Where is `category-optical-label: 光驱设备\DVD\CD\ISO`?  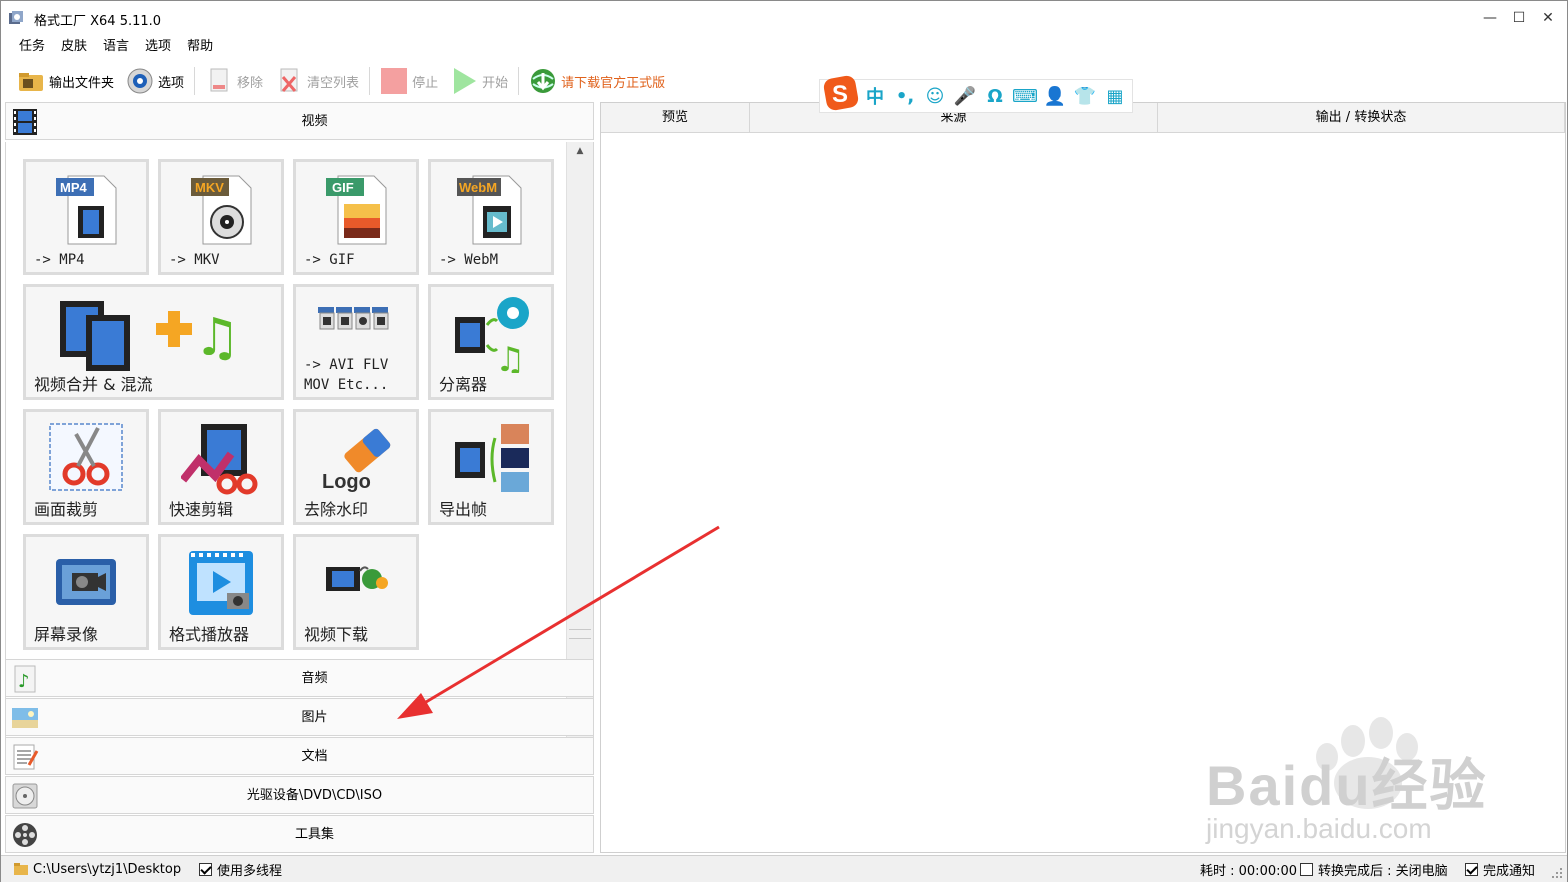
category-optical-label: 光驱设备\DVD\CD\ISO is located at coordinates (314, 795).